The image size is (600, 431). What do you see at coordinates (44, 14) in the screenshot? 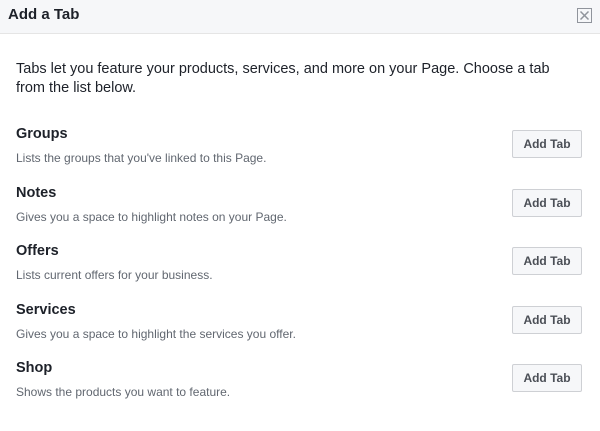
I see `dialog-title: Add a Tab` at bounding box center [44, 14].